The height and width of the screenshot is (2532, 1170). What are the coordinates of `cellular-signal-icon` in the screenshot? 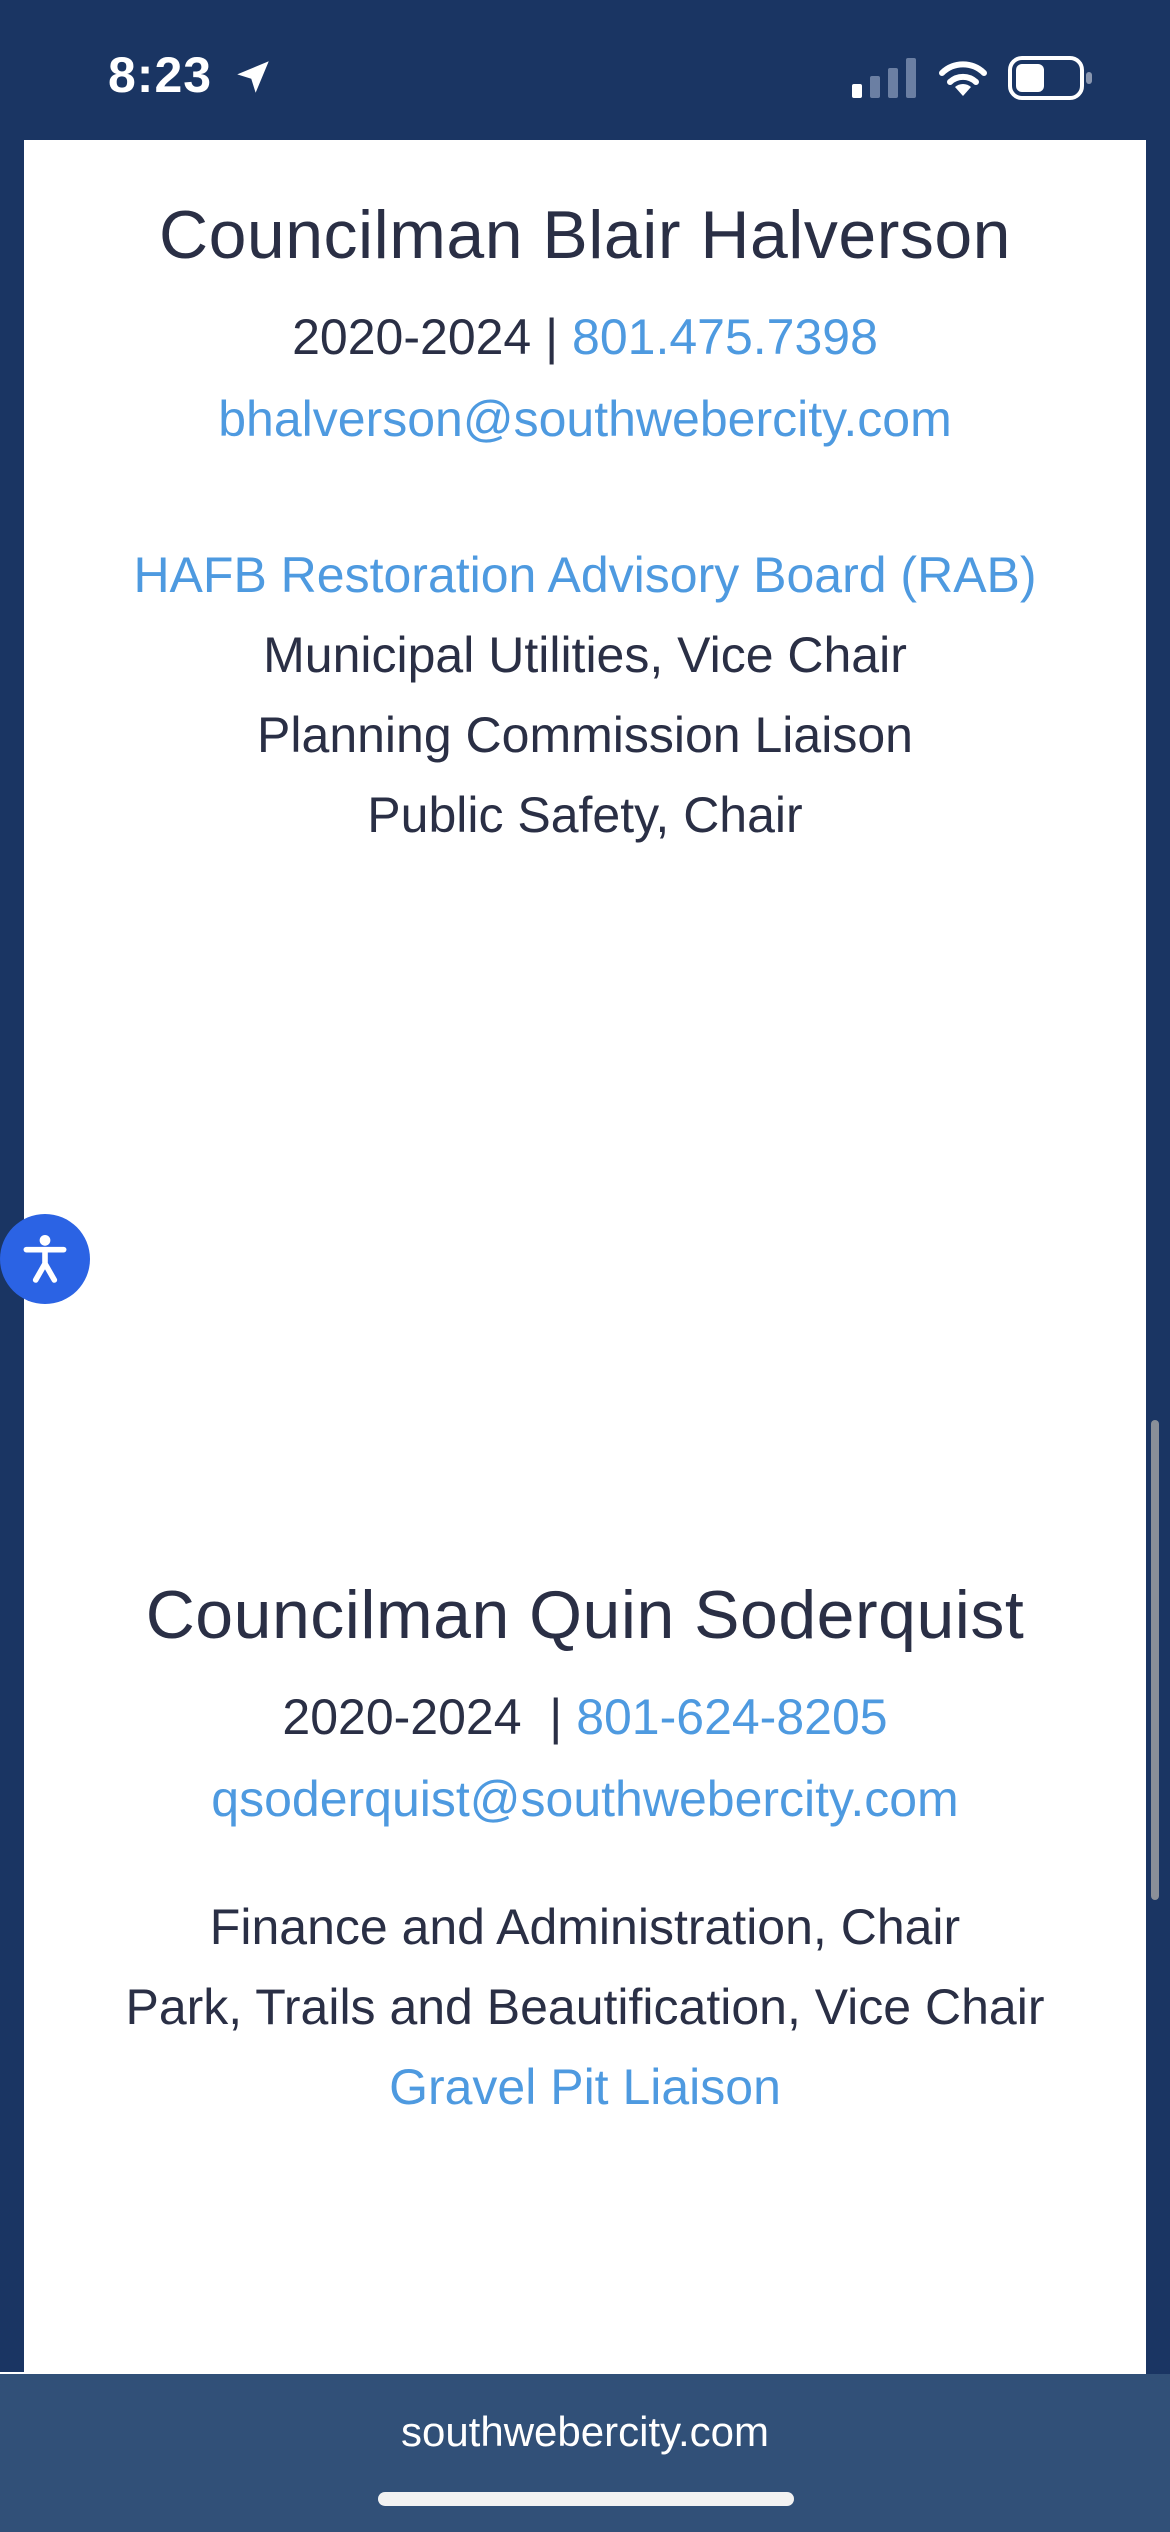 It's located at (884, 78).